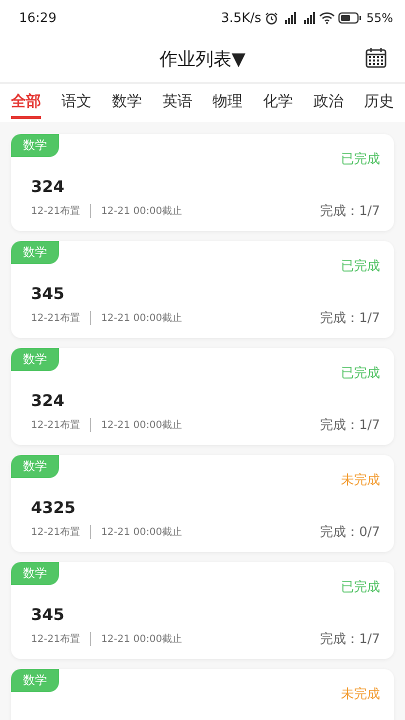 The width and height of the screenshot is (405, 720). What do you see at coordinates (26, 103) in the screenshot?
I see `subject-tab: 全部` at bounding box center [26, 103].